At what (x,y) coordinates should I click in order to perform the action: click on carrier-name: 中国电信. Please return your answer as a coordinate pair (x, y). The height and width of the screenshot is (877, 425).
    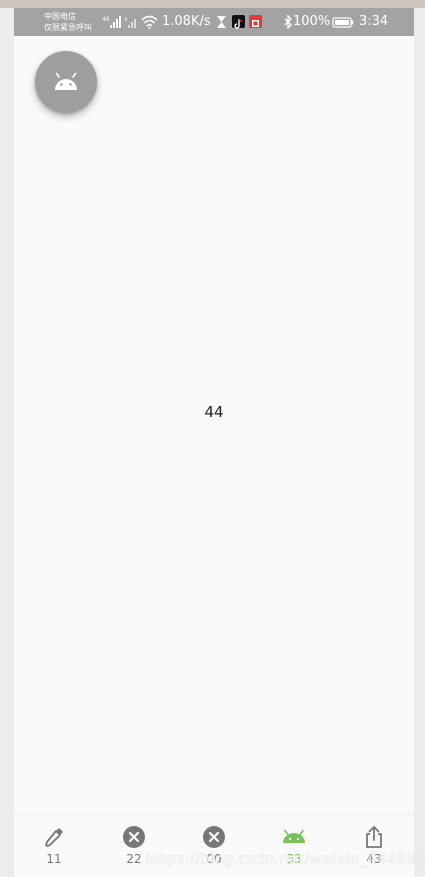
    Looking at the image, I should click on (60, 16).